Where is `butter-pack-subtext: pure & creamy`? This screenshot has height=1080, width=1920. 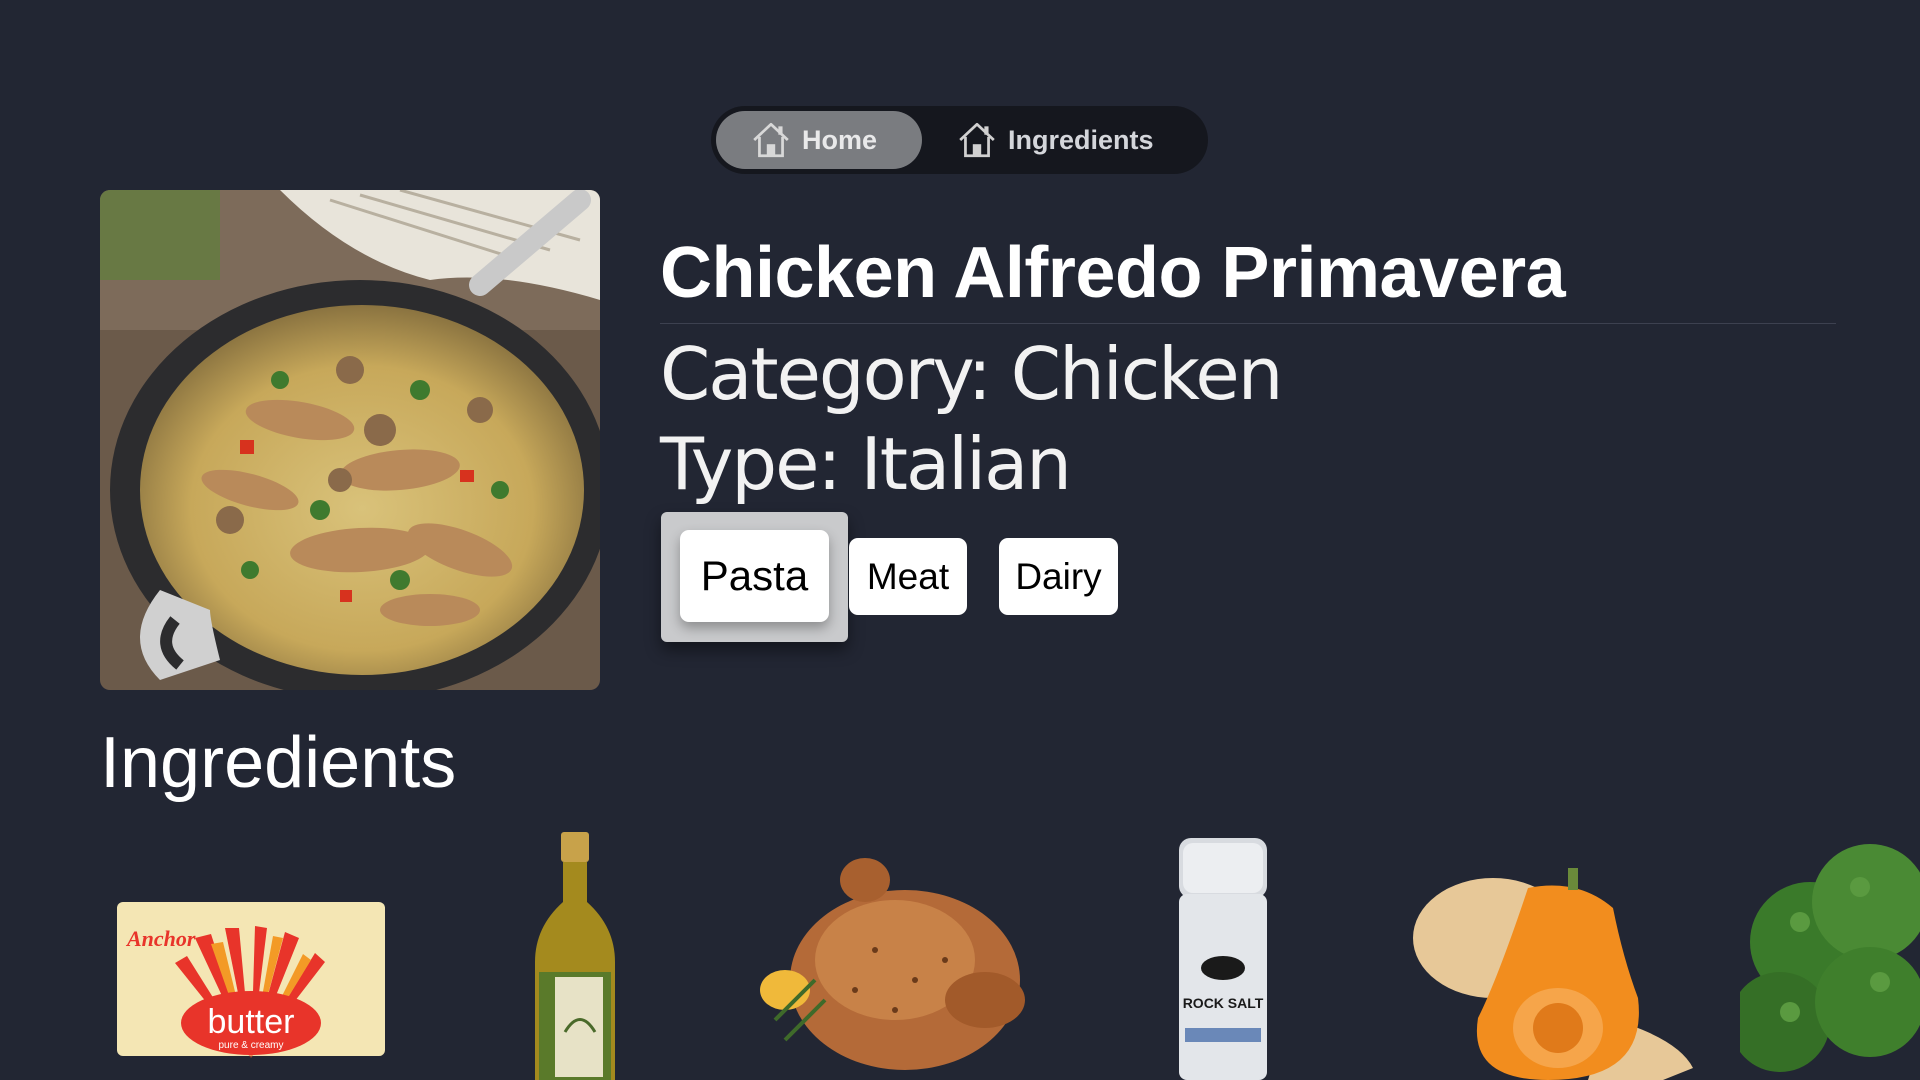 butter-pack-subtext: pure & creamy is located at coordinates (250, 1045).